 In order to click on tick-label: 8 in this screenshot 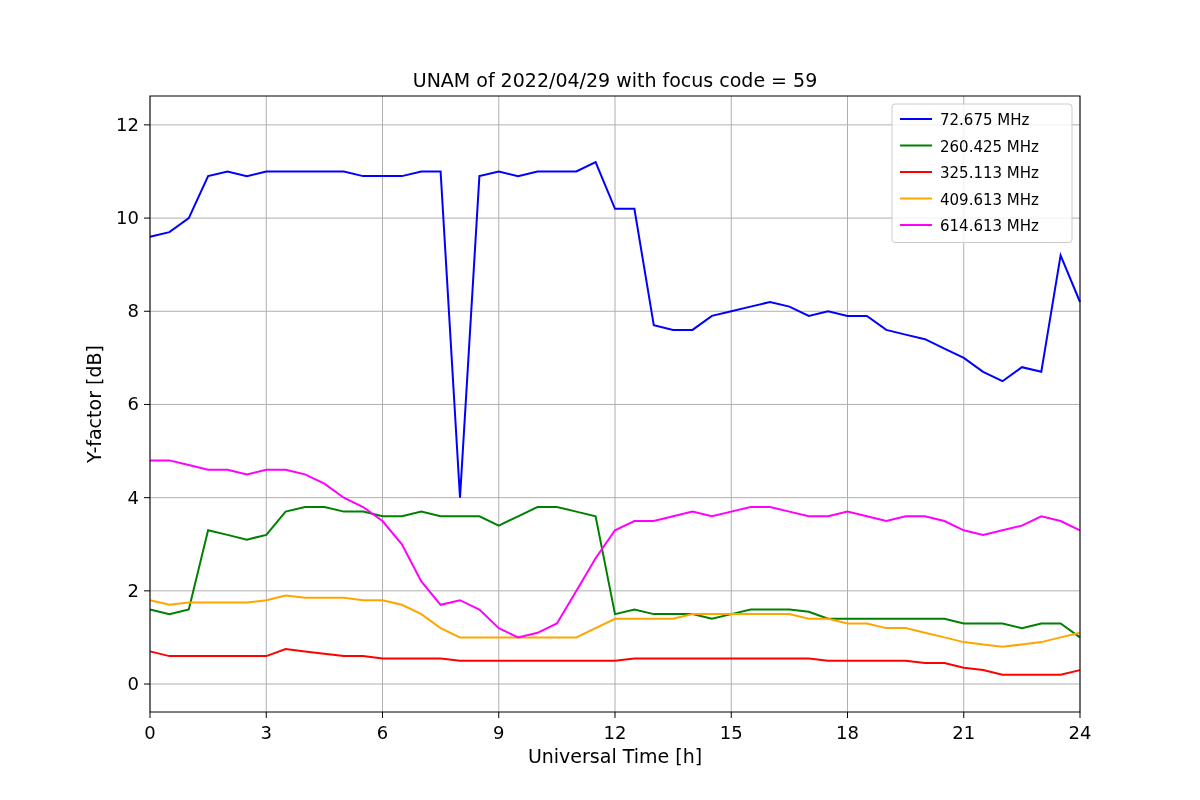, I will do `click(133, 311)`.